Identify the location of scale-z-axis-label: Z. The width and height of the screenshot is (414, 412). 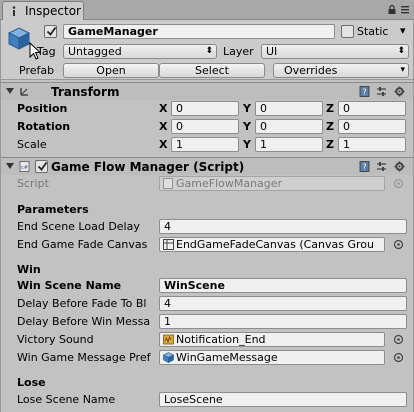
(330, 144).